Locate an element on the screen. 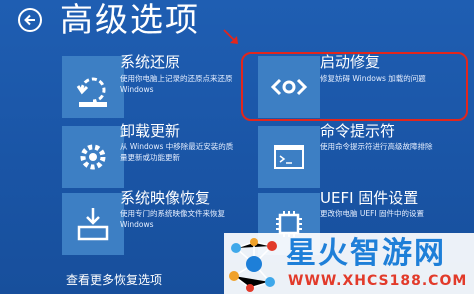 This screenshot has height=294, width=474. option-description: 使用专门的系统映像文件来恢复 Windows is located at coordinates (172, 219).